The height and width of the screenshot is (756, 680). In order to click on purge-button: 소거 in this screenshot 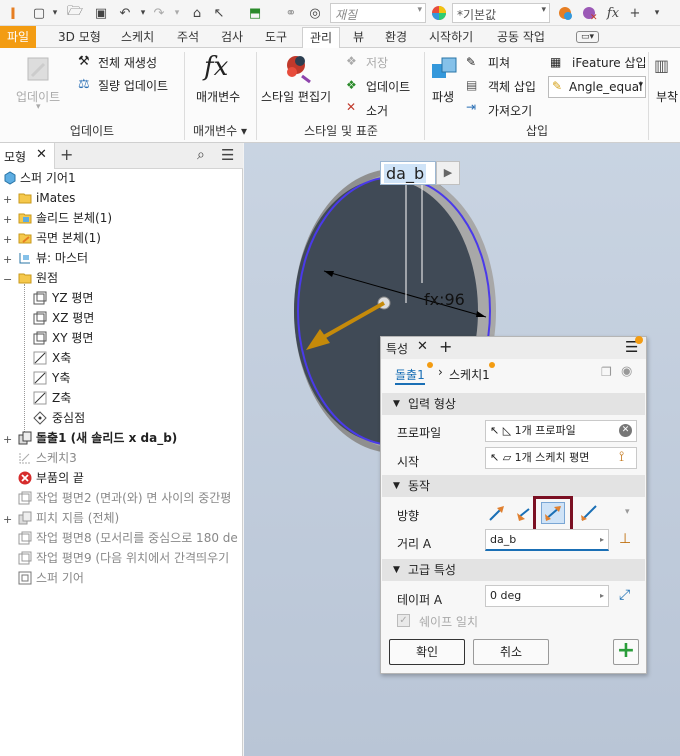, I will do `click(377, 110)`.